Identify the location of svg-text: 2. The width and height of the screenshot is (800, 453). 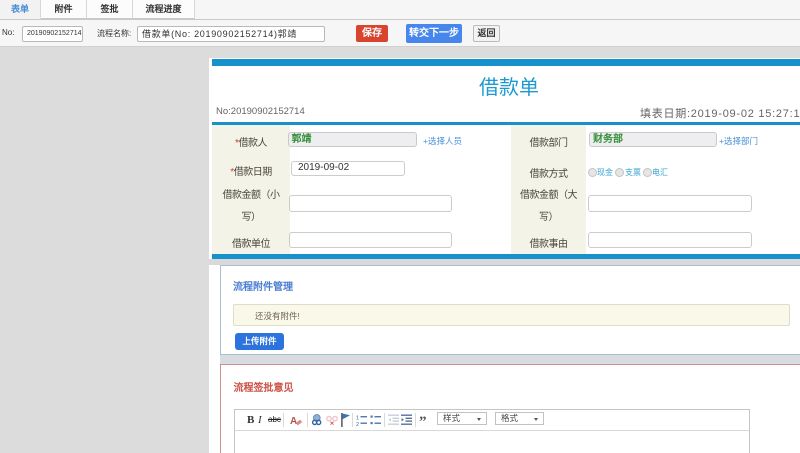
(357, 424).